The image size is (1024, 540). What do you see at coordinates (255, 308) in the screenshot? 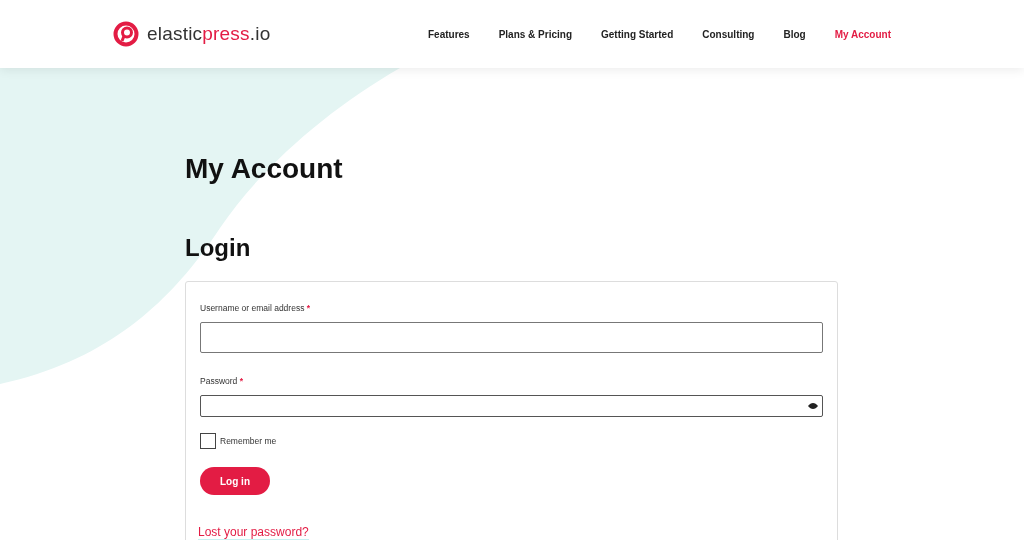
I see `field-label: Username or email address *` at bounding box center [255, 308].